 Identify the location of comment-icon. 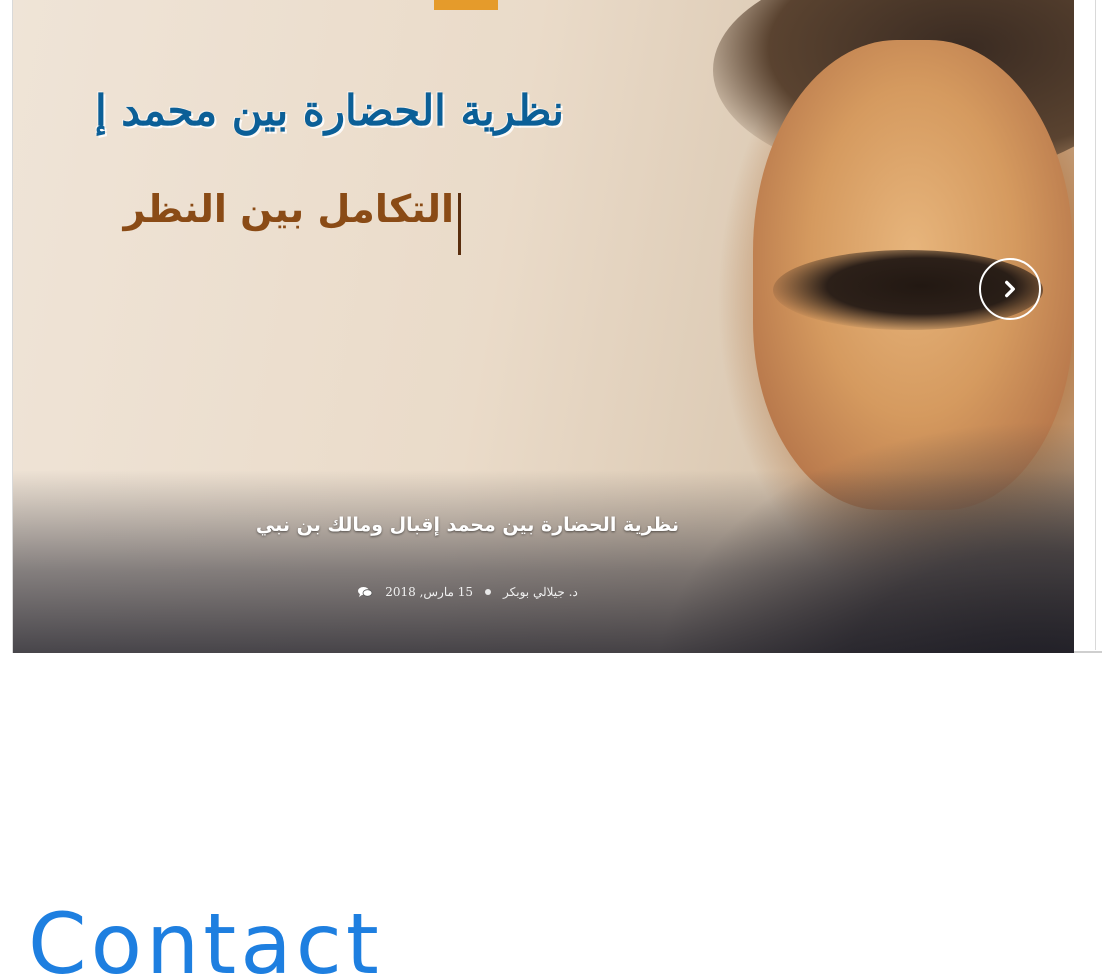
(365, 592).